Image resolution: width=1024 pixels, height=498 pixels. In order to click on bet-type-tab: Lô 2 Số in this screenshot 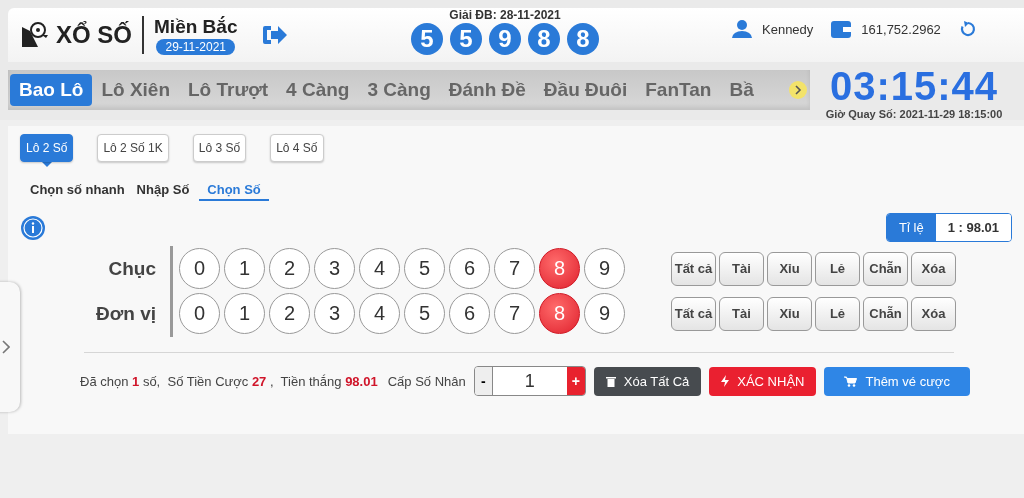, I will do `click(47, 148)`.